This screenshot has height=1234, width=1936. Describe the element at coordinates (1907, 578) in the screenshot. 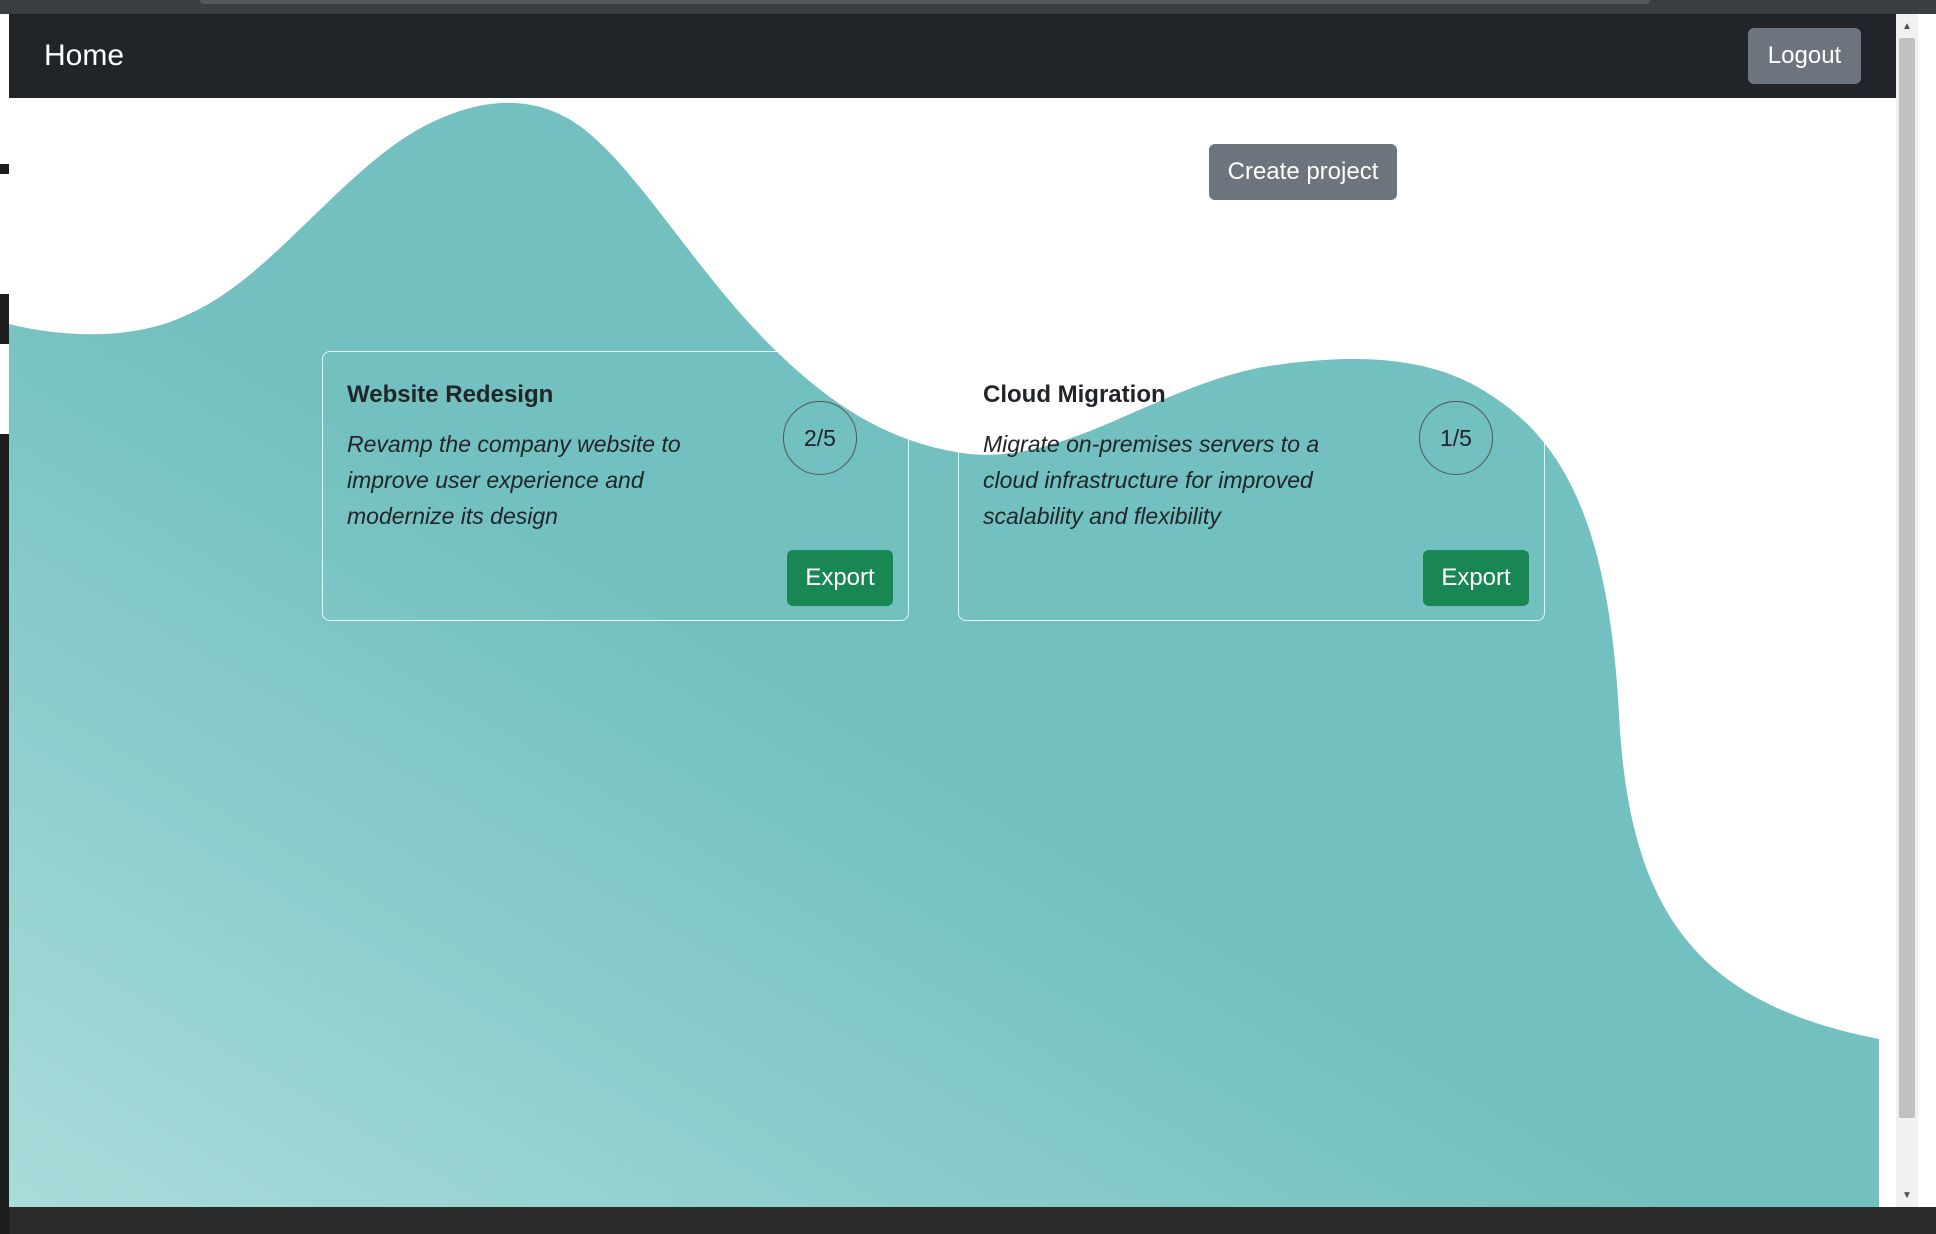

I see `scrollbar-thumb` at that location.